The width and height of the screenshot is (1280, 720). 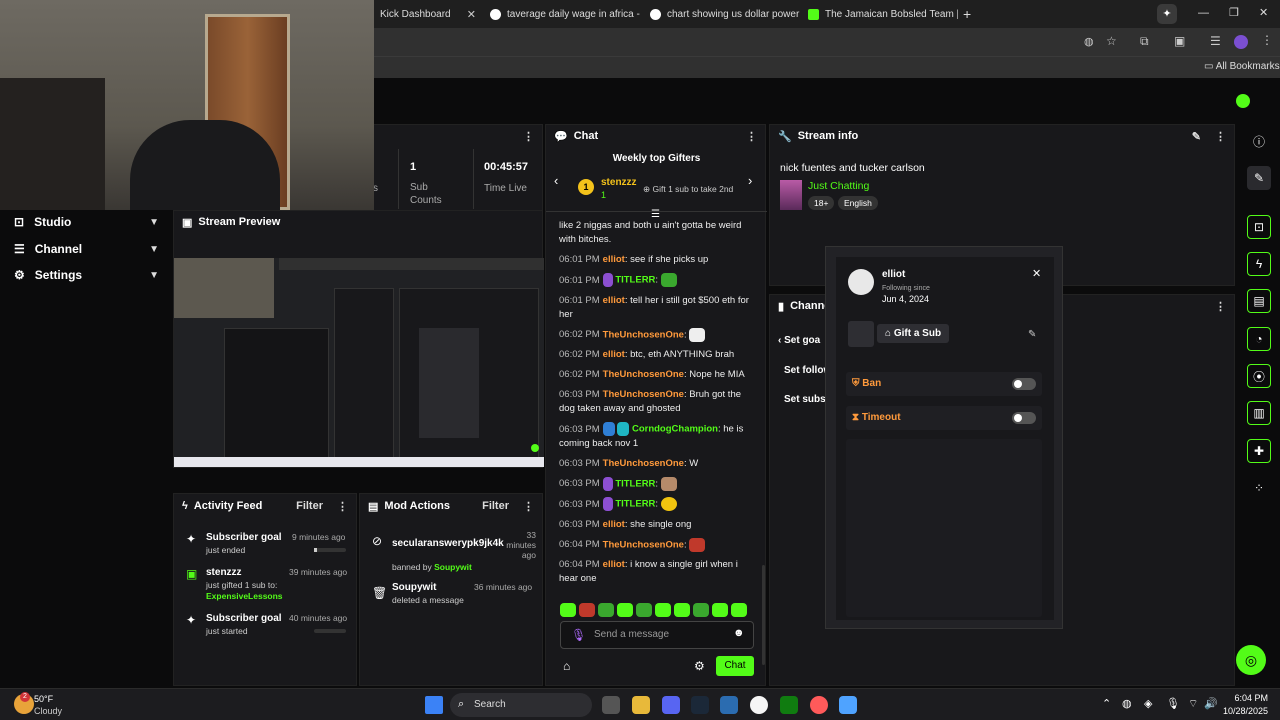 I want to click on gemini-icon: ✦, so click(x=1167, y=14).